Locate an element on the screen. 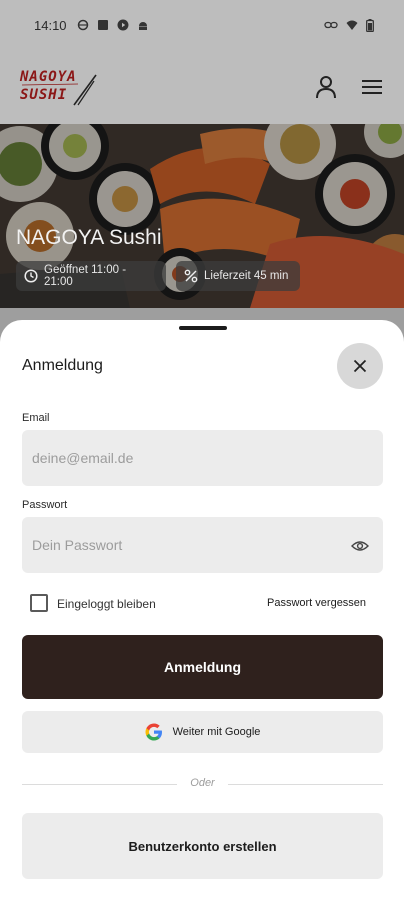 The image size is (404, 900). user-icon is located at coordinates (326, 87).